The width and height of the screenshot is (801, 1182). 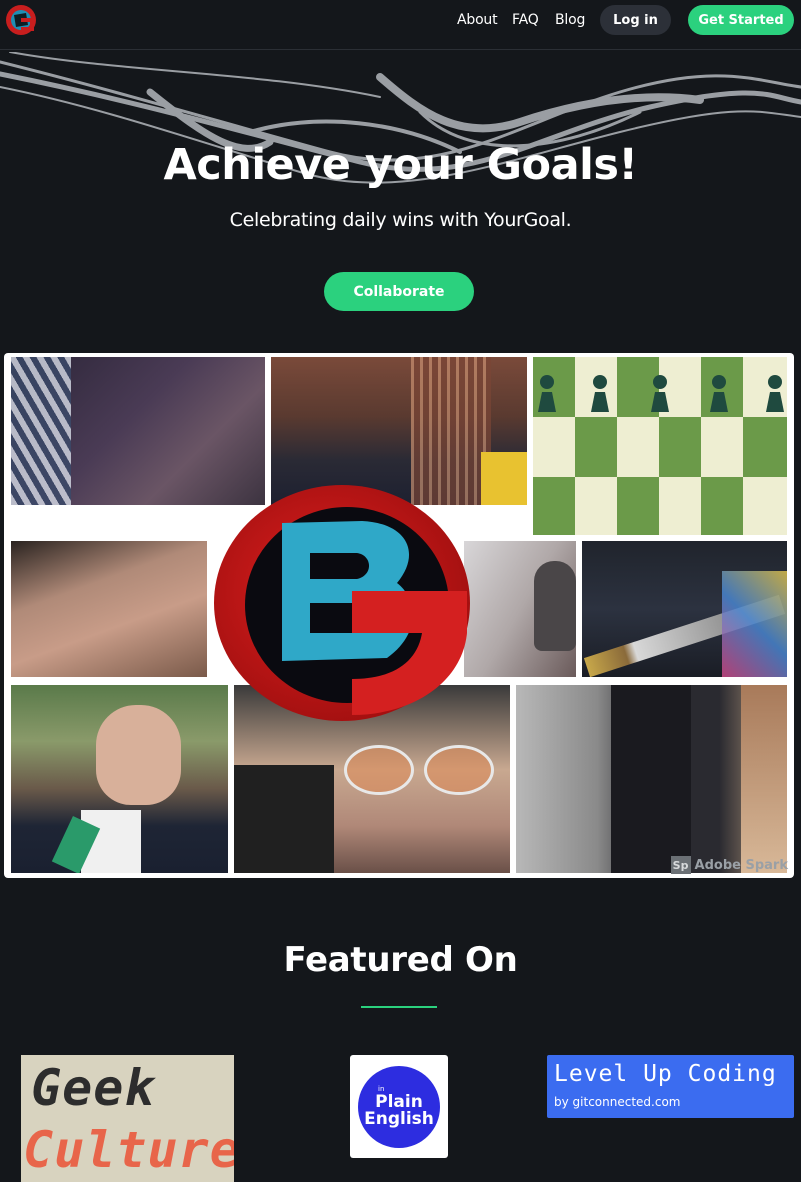 What do you see at coordinates (399, 1118) in the screenshot?
I see `plain-english-line2: English` at bounding box center [399, 1118].